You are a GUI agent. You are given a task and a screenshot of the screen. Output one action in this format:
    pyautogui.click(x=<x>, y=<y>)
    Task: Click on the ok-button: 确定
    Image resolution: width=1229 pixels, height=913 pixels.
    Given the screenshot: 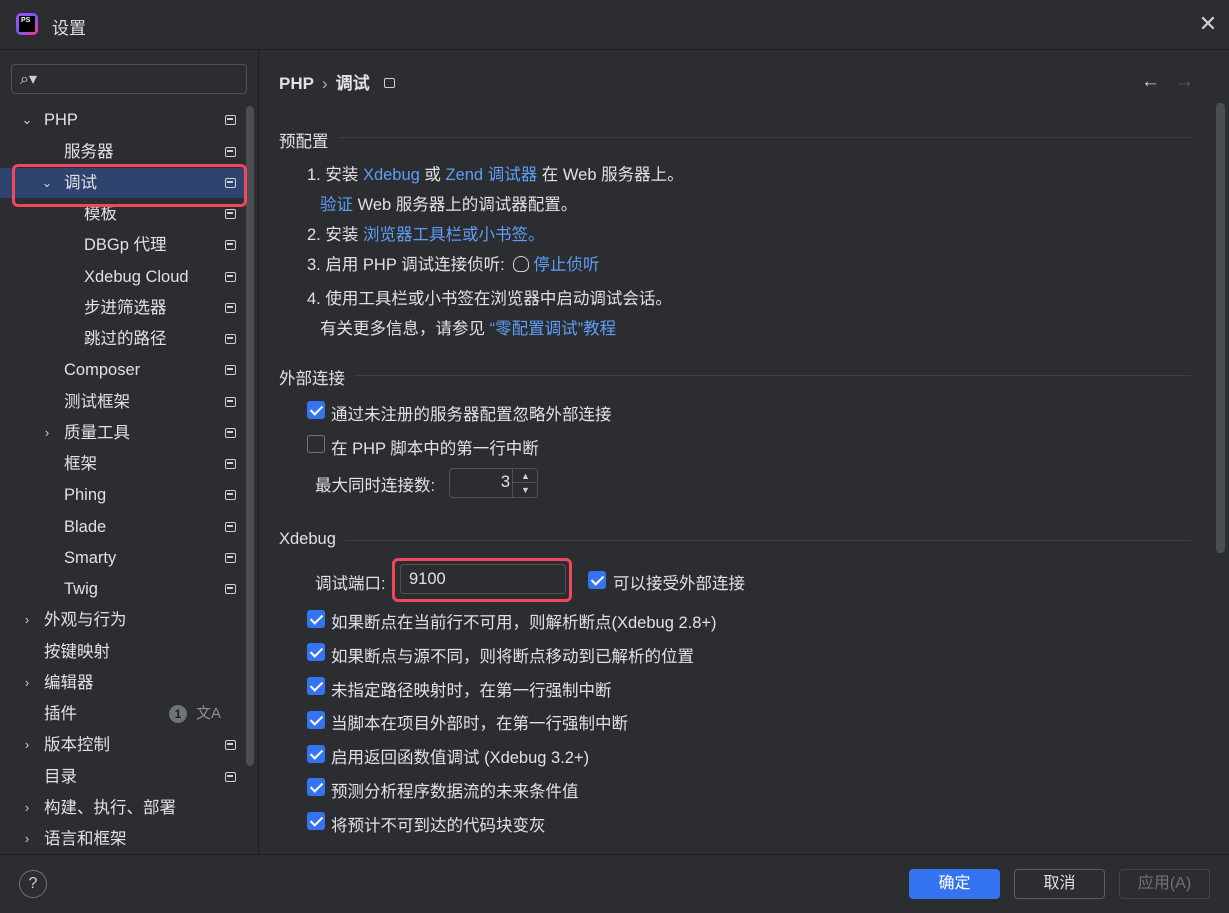 What is the action you would take?
    pyautogui.click(x=954, y=884)
    